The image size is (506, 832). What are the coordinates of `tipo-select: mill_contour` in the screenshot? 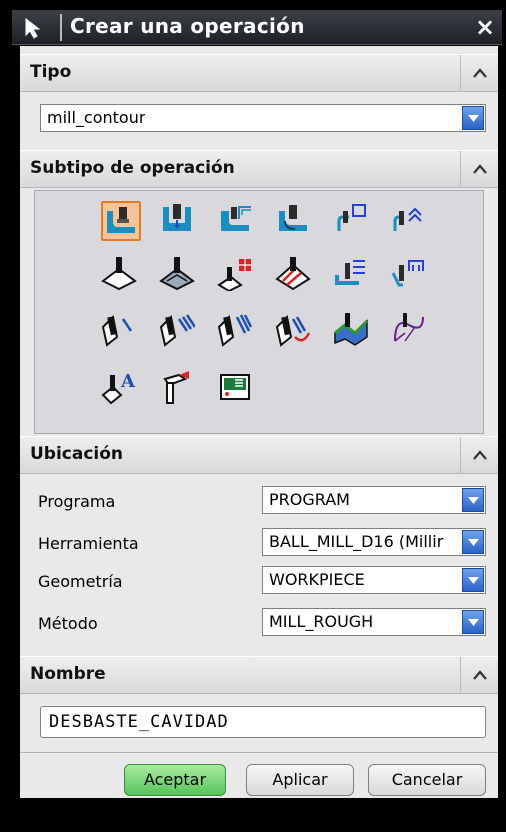 It's located at (263, 118).